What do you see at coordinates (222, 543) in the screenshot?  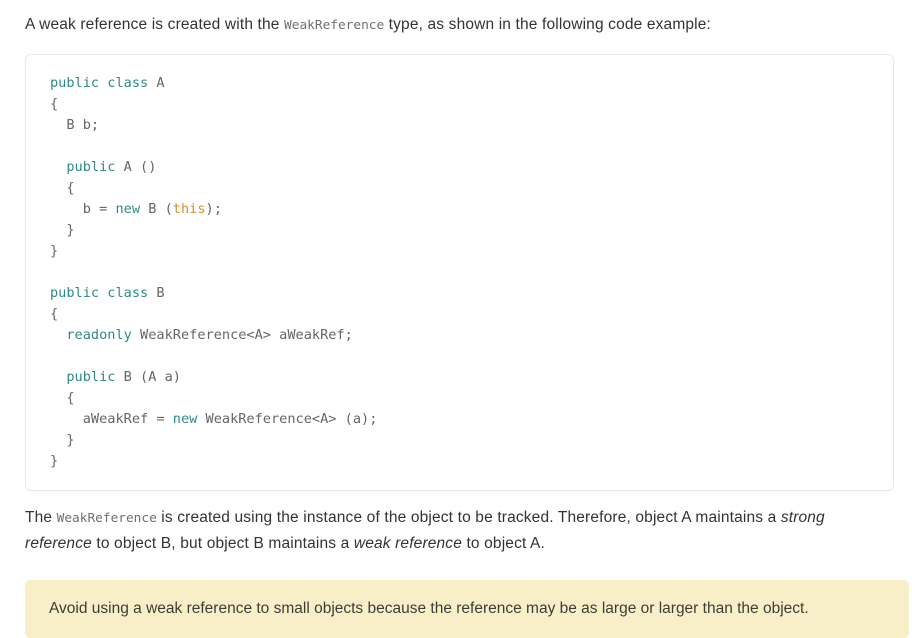 I see `body-text-seg3: to object B, but object B maintains a` at bounding box center [222, 543].